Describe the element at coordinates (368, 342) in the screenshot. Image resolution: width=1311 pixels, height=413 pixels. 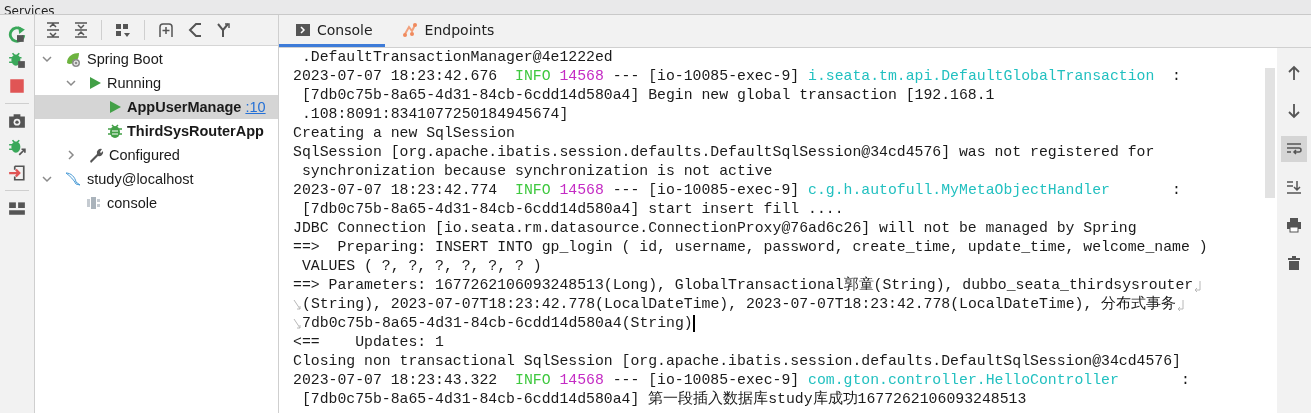
I see `console-line: <== Updates: 1` at that location.